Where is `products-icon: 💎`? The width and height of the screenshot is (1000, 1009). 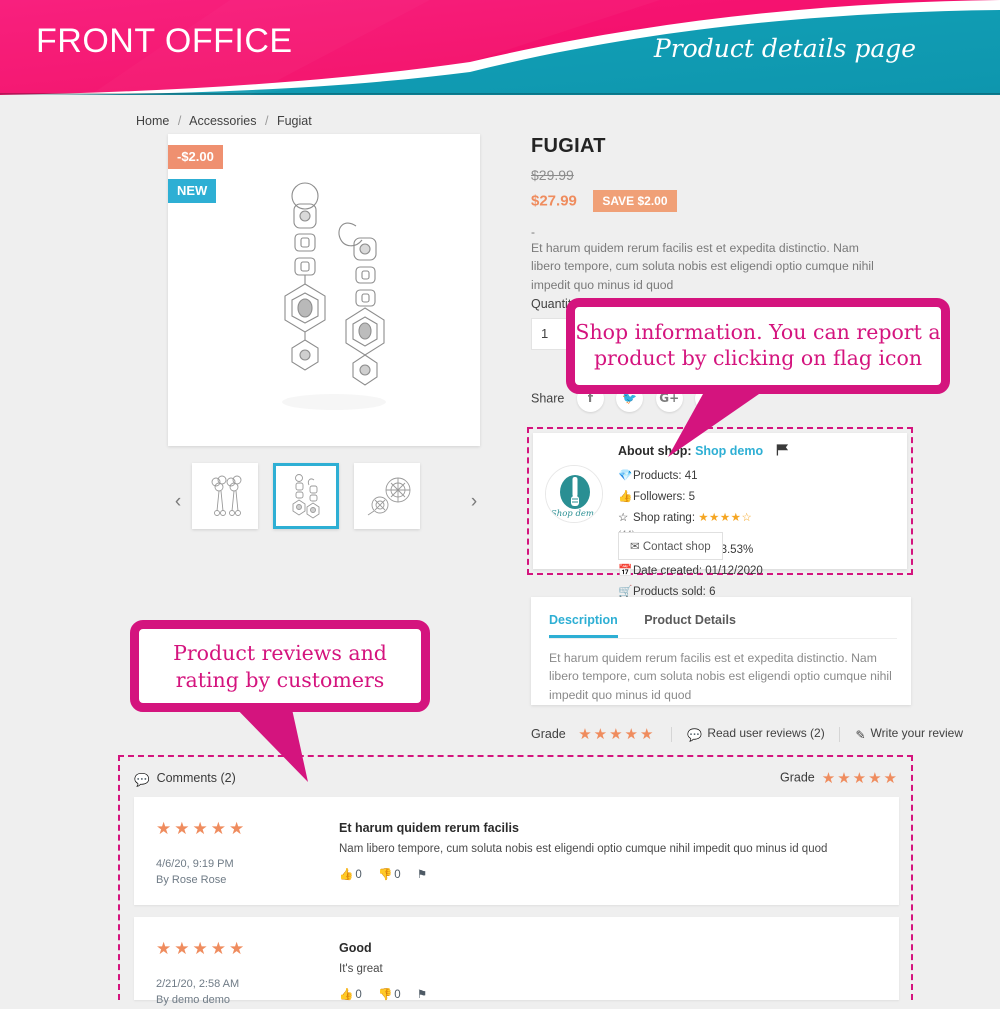
products-icon: 💎 is located at coordinates (625, 476).